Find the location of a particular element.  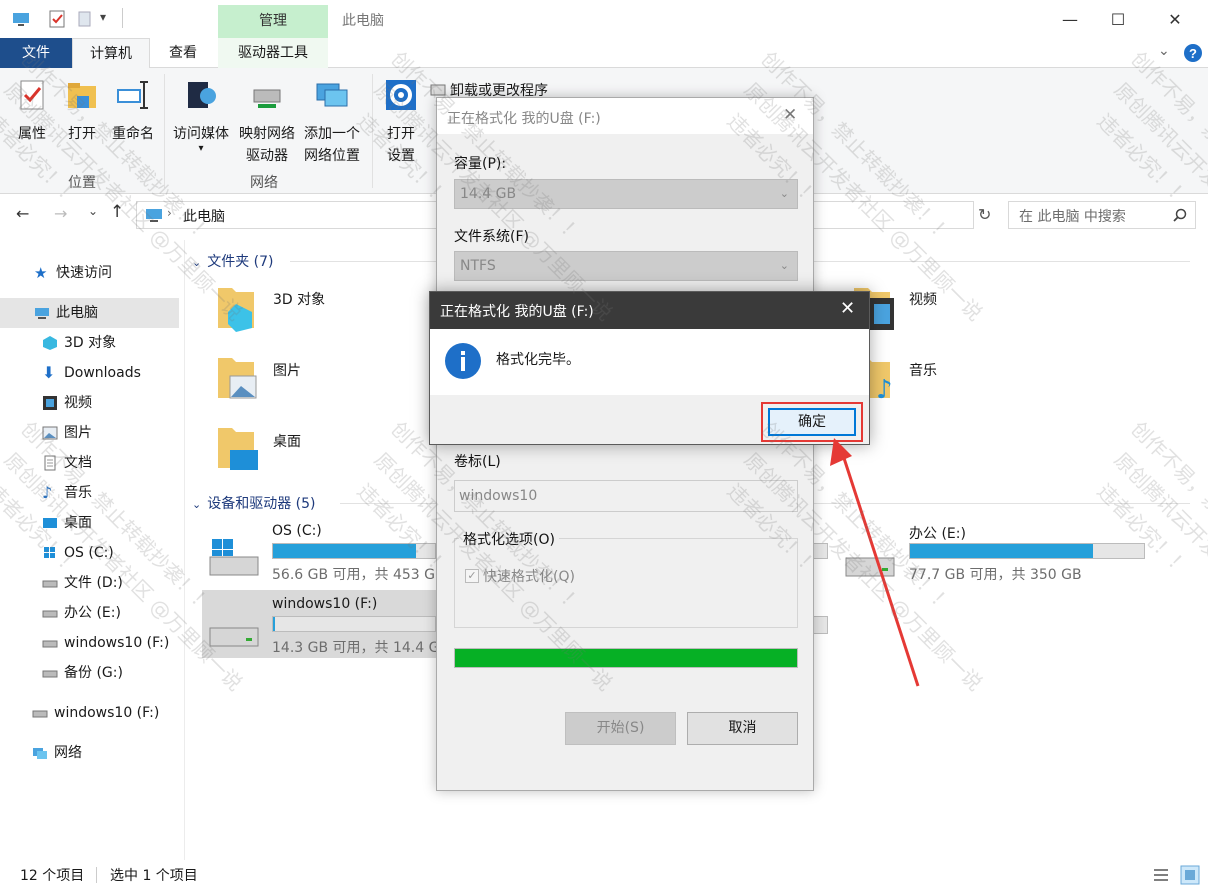

folder-music: 音乐 is located at coordinates (923, 370).